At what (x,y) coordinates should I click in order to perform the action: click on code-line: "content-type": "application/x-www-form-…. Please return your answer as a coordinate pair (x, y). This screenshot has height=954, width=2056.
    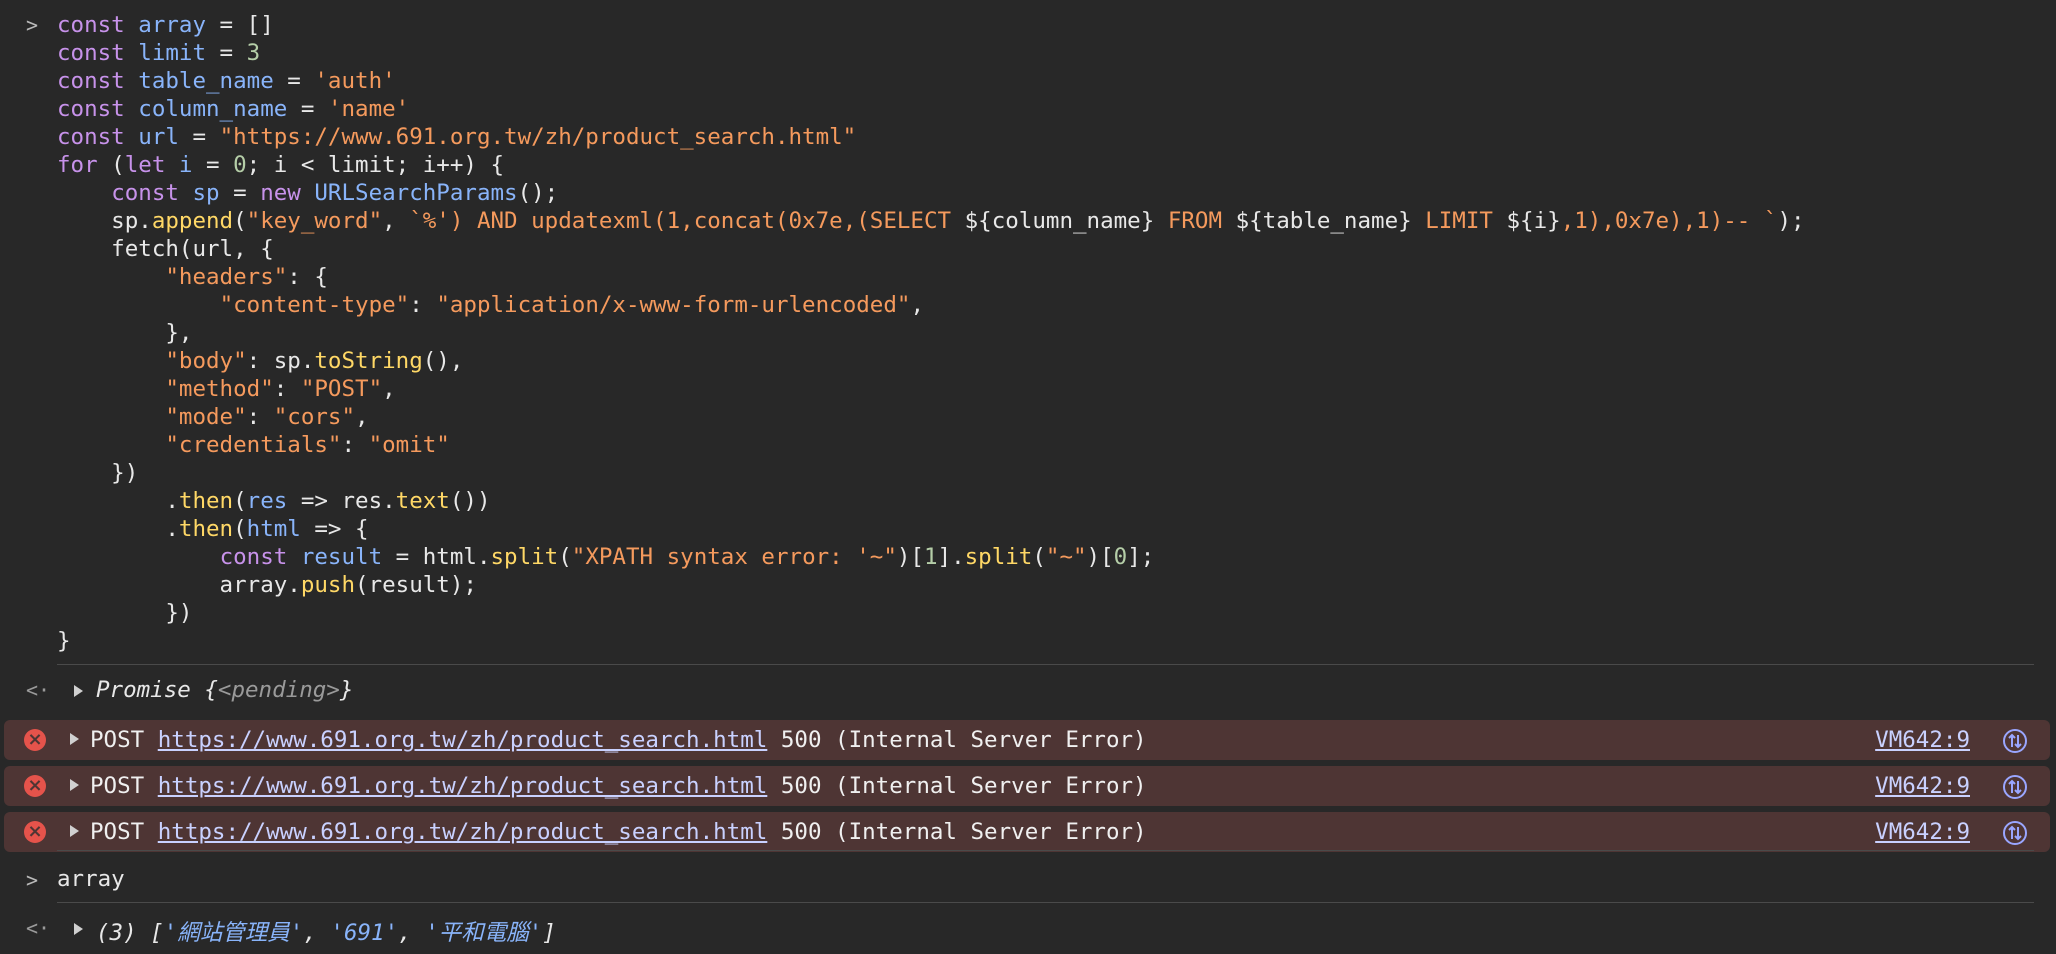
    Looking at the image, I should click on (931, 305).